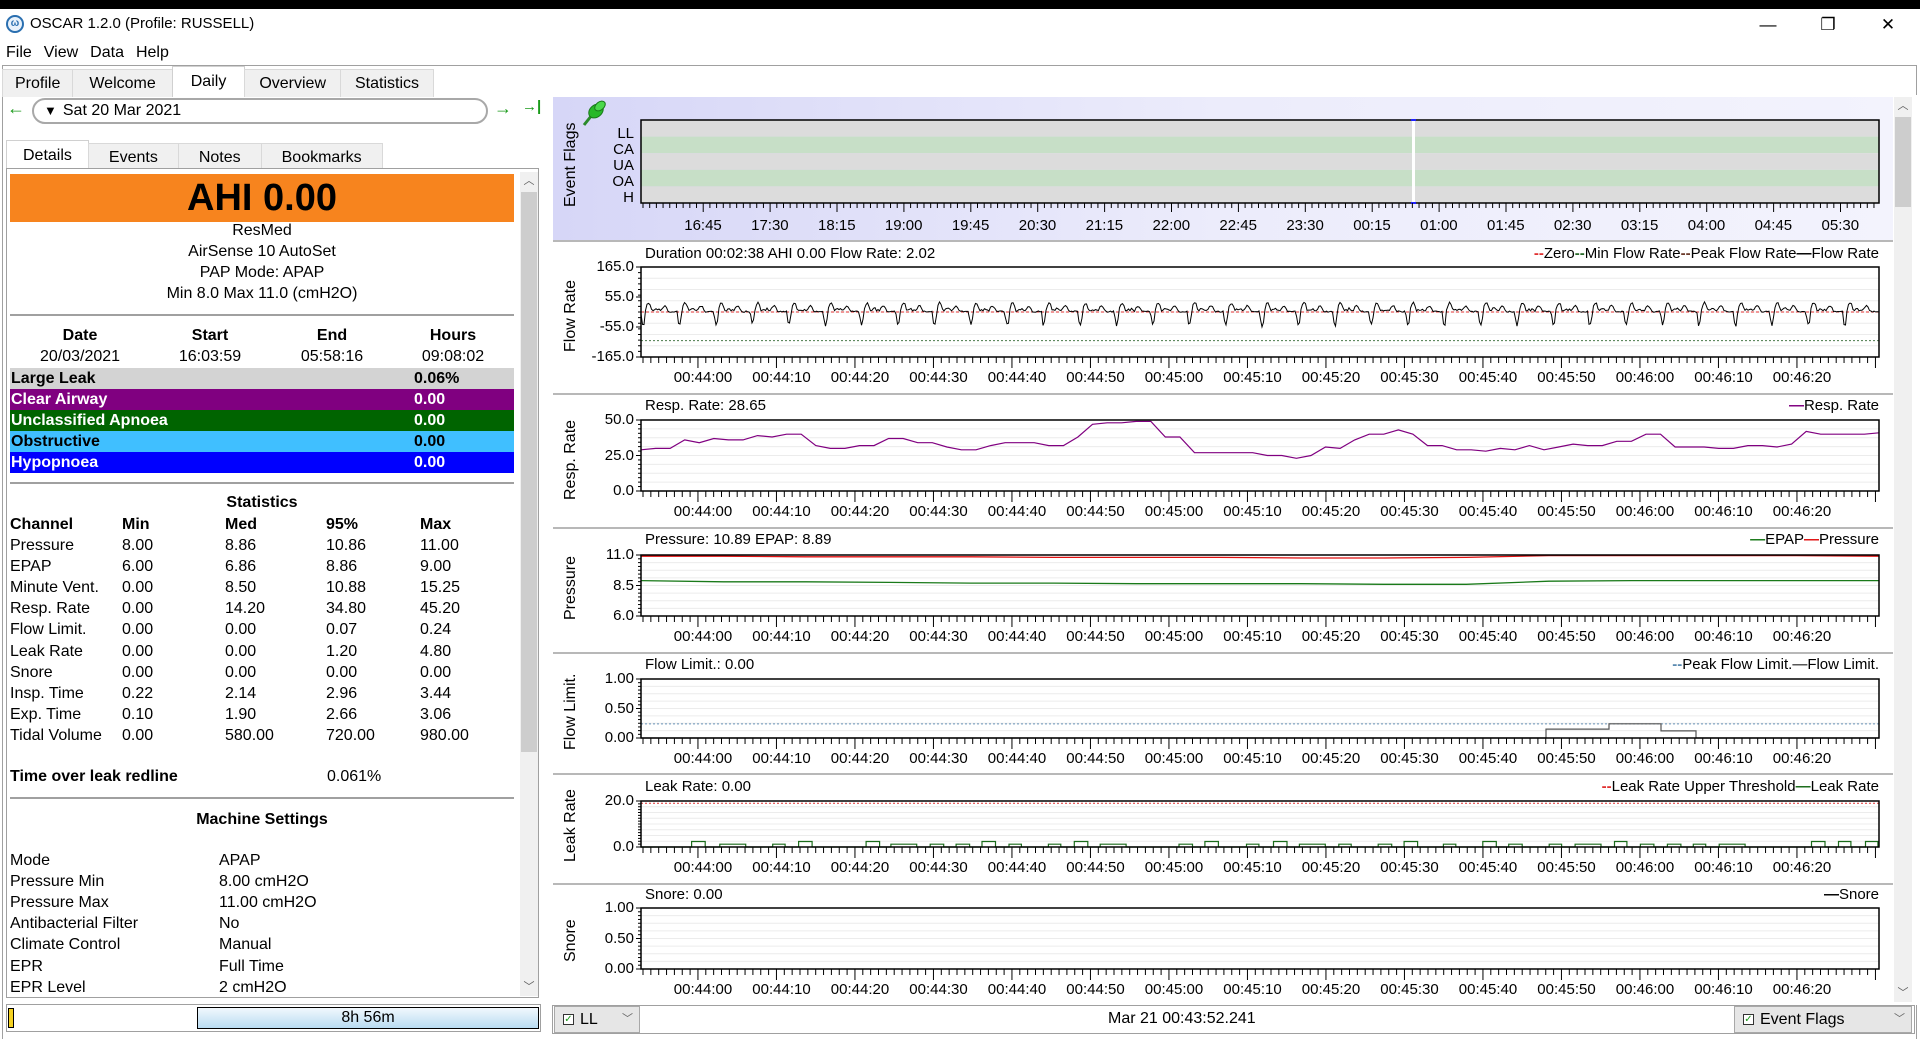 The image size is (1920, 1039). Describe the element at coordinates (47, 693) in the screenshot. I see `stats-channel: Insp. Time` at that location.